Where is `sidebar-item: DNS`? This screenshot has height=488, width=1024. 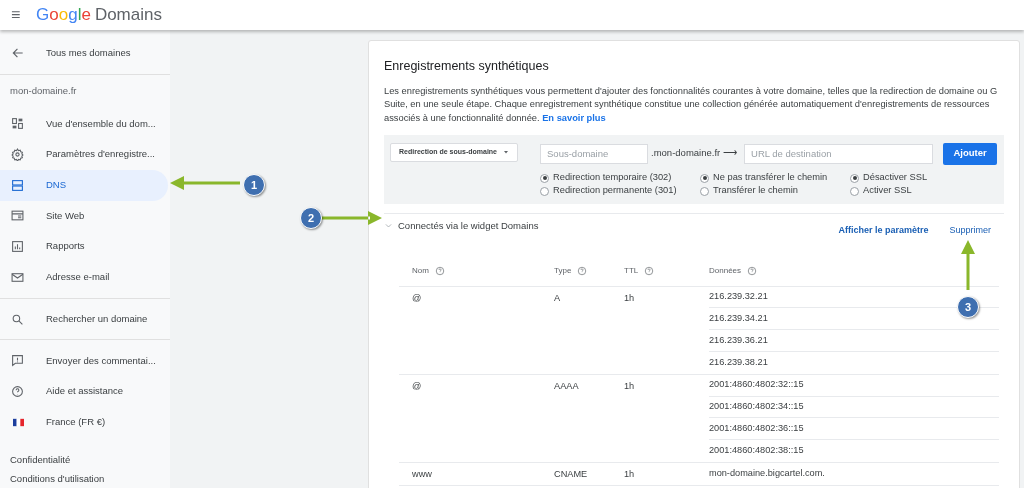
sidebar-item: DNS is located at coordinates (84, 185).